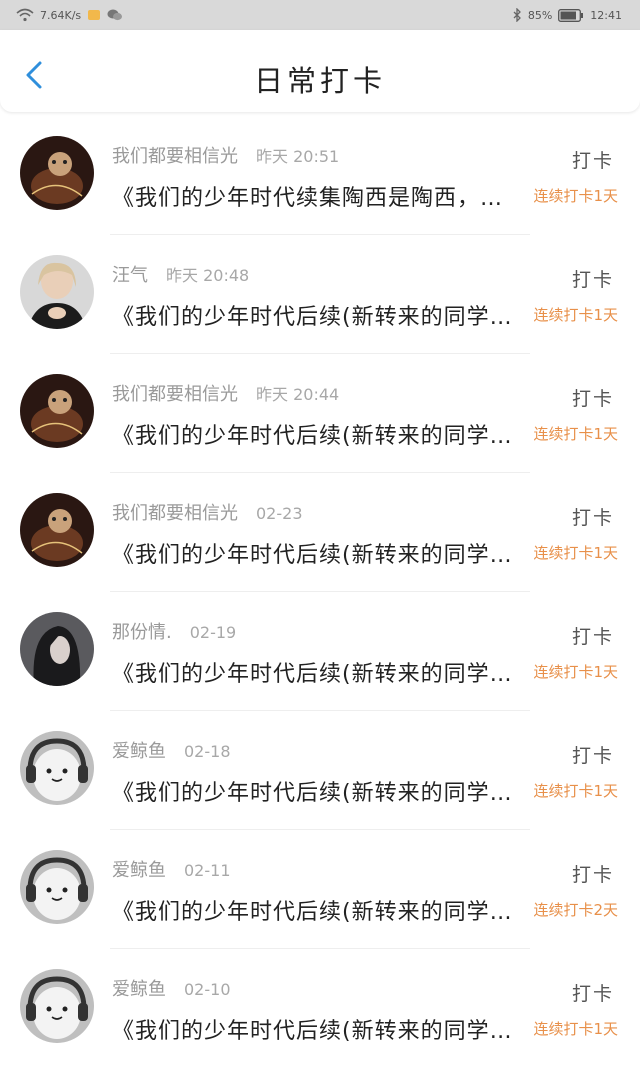 This screenshot has width=640, height=1068. Describe the element at coordinates (94, 15) in the screenshot. I see `notification-app-icon` at that location.